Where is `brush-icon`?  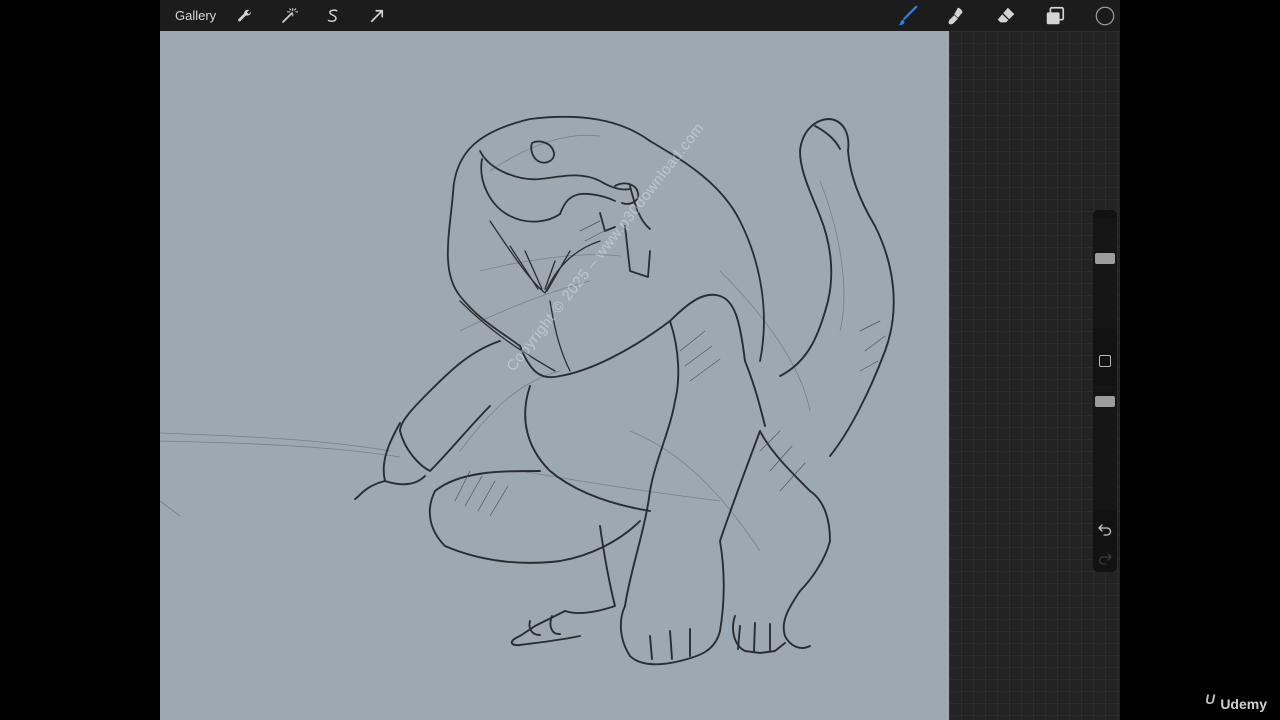 brush-icon is located at coordinates (908, 15).